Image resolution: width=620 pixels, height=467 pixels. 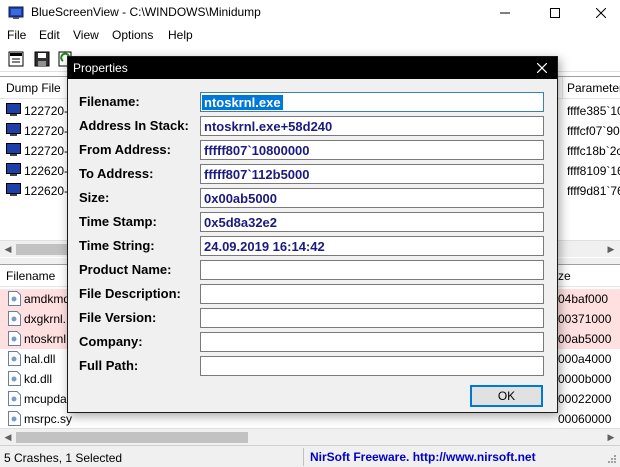 What do you see at coordinates (423, 457) in the screenshot?
I see `nirsoft-link: NirSoft Freeware. http://www.nirsoft.net` at bounding box center [423, 457].